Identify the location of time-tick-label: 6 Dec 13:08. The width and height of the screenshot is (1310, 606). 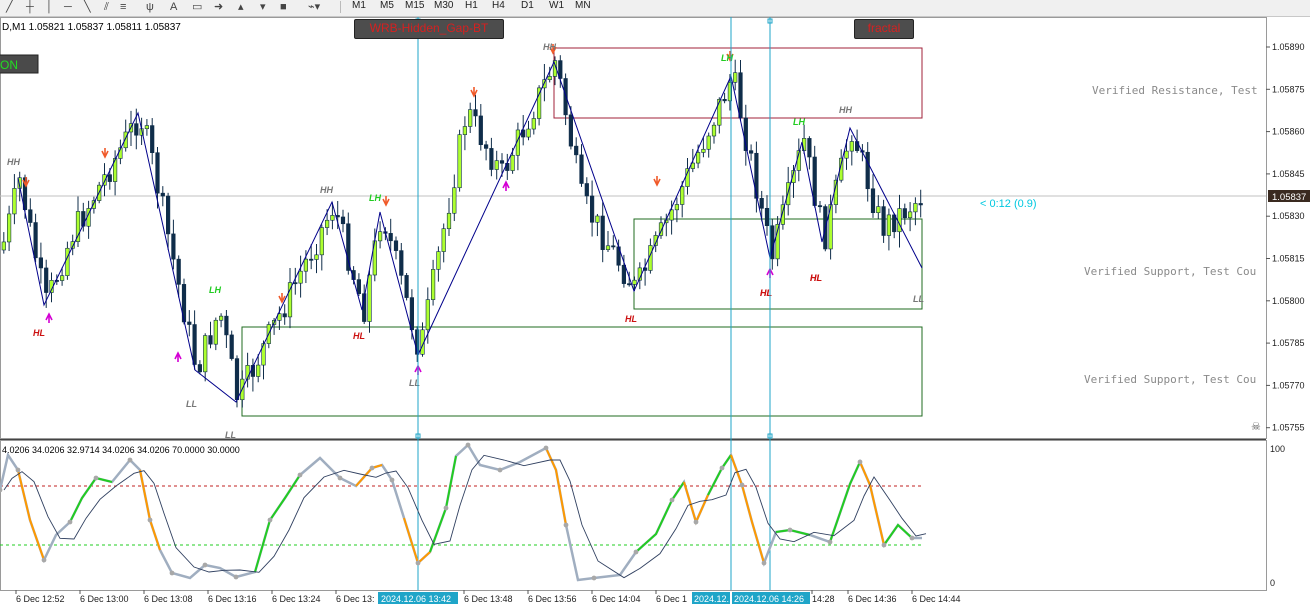
(168, 599).